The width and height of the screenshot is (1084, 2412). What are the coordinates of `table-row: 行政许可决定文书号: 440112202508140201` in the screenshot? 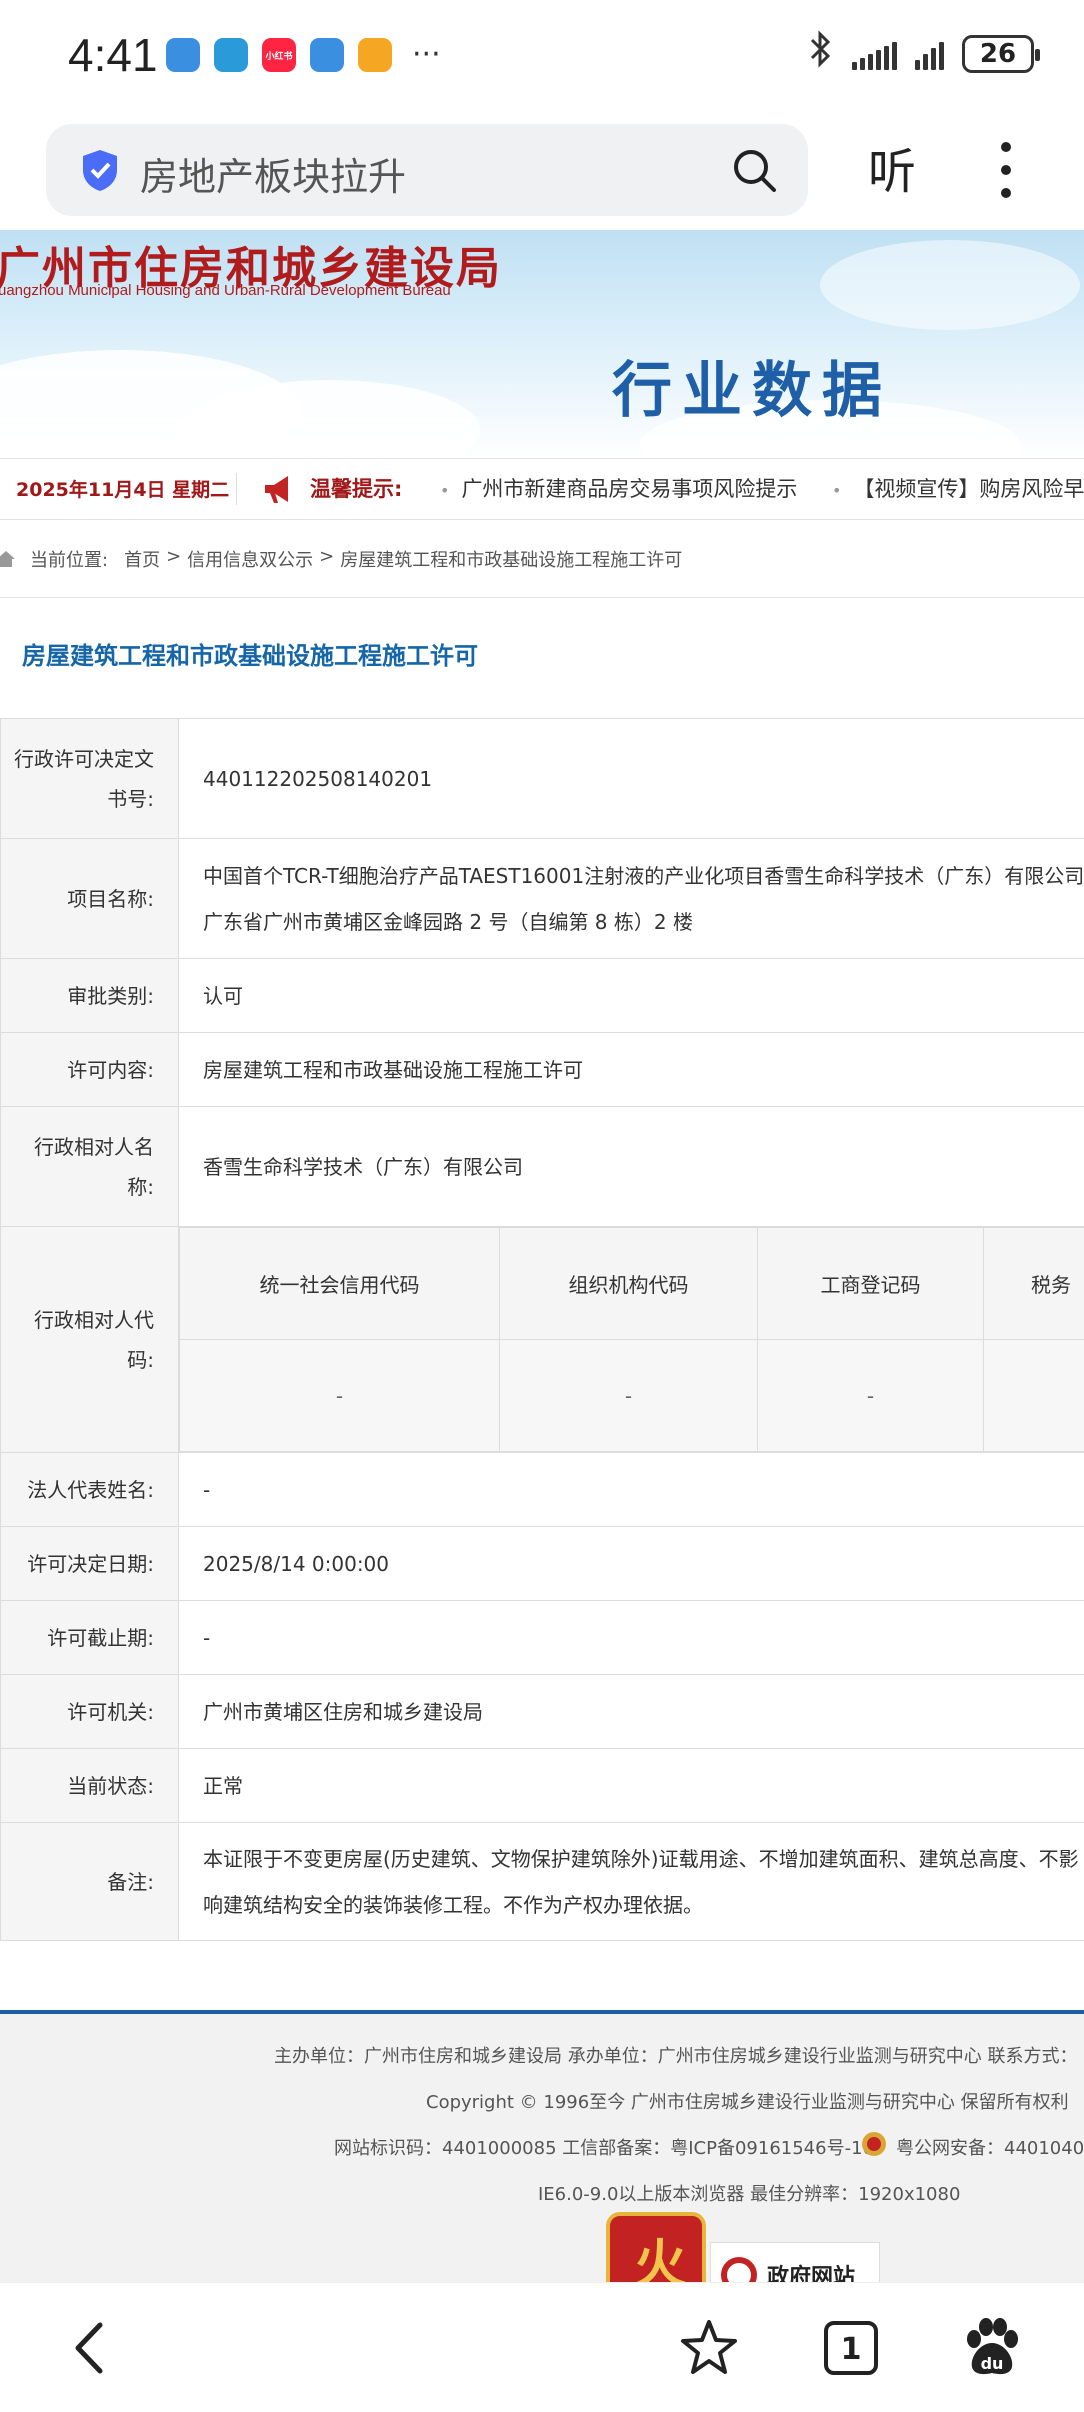 It's located at (542, 778).